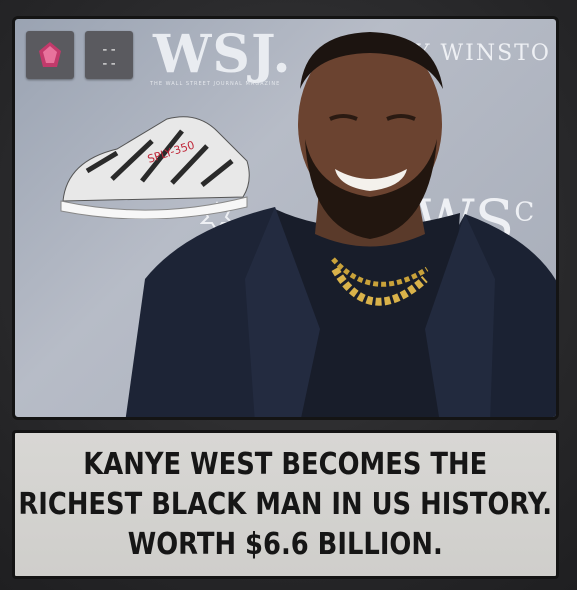  I want to click on app-icon-chip, so click(50, 55).